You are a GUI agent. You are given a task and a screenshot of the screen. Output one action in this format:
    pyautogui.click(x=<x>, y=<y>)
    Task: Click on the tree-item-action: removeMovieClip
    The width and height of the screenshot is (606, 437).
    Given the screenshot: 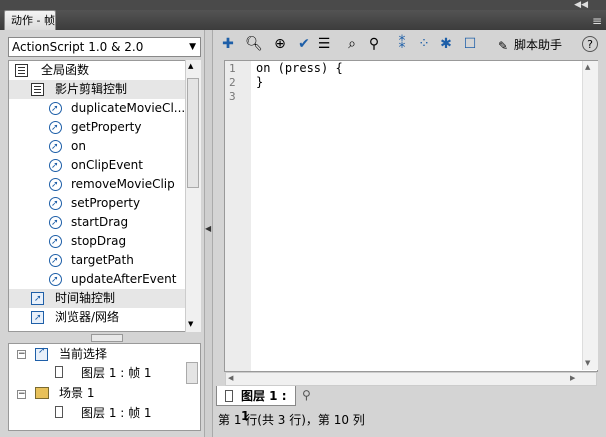 What is the action you would take?
    pyautogui.click(x=112, y=185)
    